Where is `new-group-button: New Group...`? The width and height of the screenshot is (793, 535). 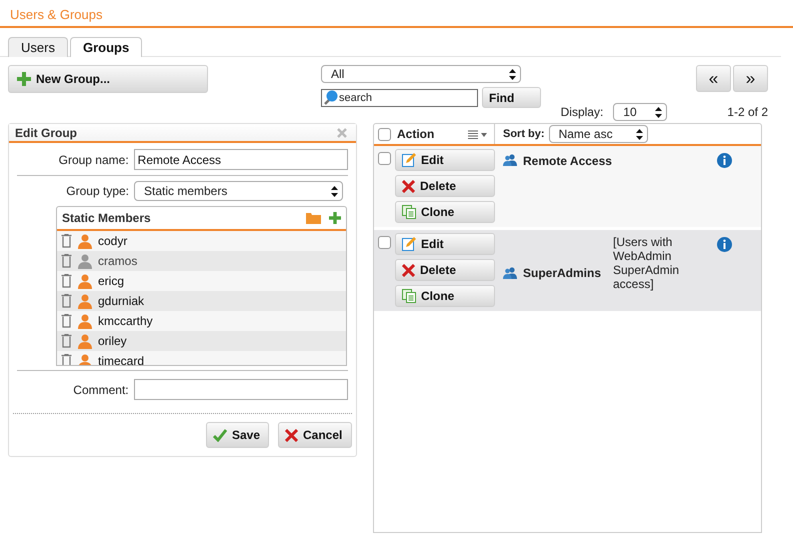
new-group-button: New Group... is located at coordinates (108, 79).